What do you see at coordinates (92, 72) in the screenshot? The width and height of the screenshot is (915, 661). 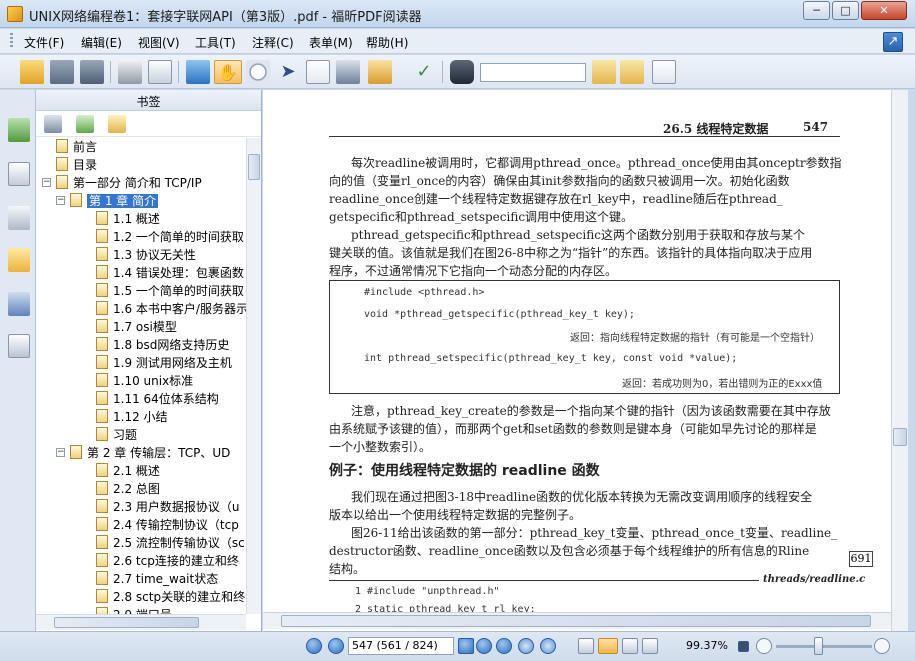 I see `save-all-icon` at bounding box center [92, 72].